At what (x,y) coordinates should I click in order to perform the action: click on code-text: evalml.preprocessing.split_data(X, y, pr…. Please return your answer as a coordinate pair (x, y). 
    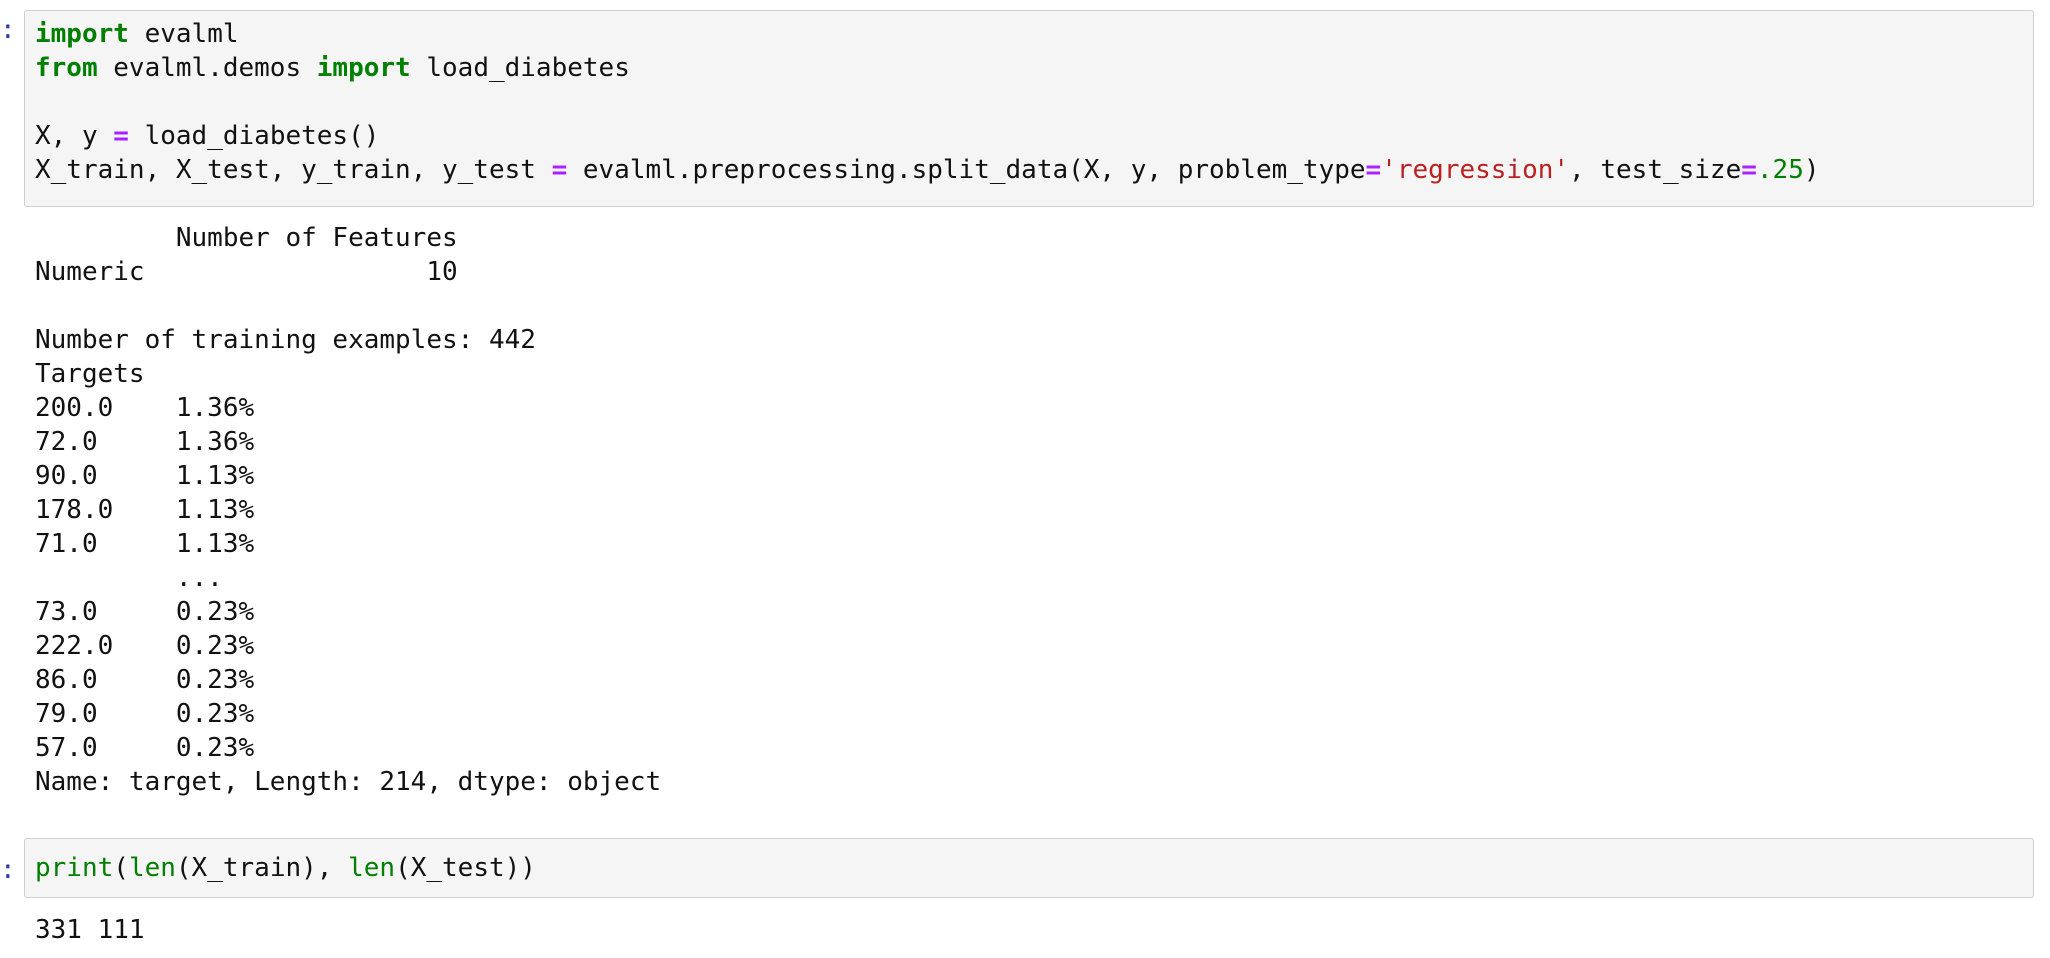
    Looking at the image, I should click on (966, 170).